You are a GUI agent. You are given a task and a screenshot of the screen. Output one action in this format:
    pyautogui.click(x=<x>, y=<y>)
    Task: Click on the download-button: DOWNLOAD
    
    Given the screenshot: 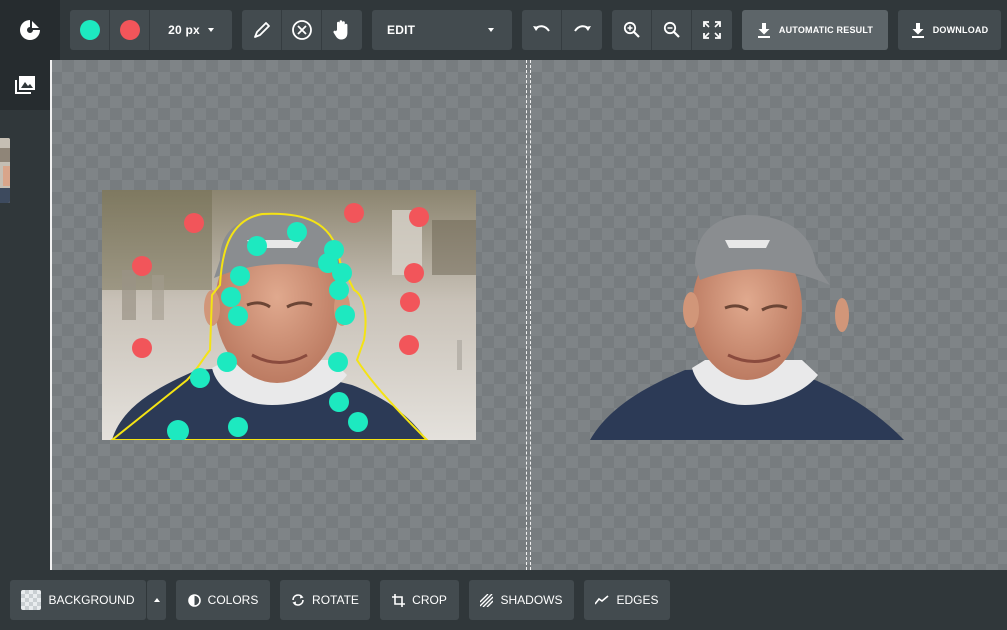 What is the action you would take?
    pyautogui.click(x=949, y=30)
    